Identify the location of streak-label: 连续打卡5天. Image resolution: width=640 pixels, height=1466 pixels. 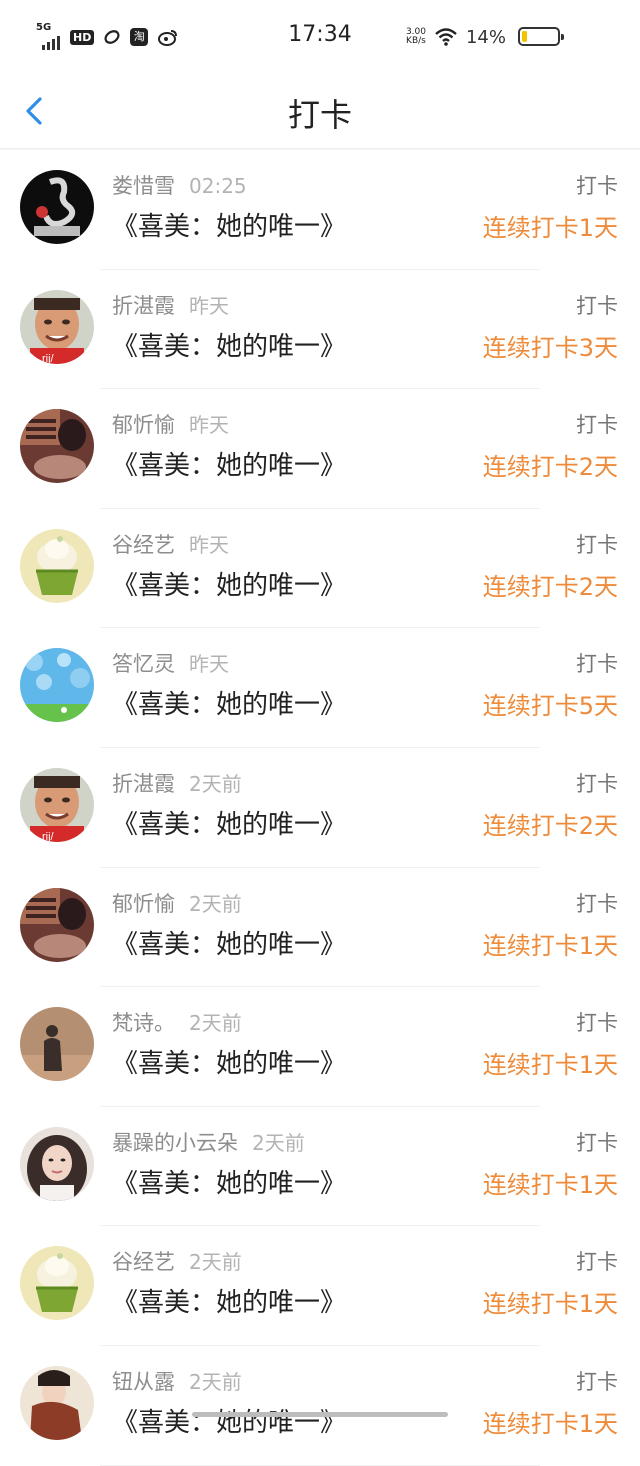
(550, 706).